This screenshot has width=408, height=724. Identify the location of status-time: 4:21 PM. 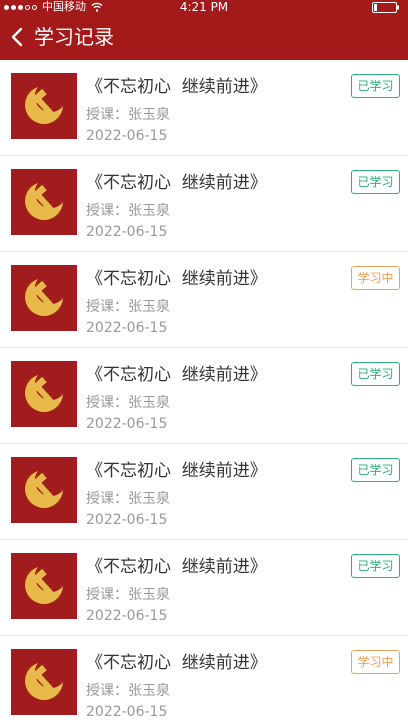
(204, 7).